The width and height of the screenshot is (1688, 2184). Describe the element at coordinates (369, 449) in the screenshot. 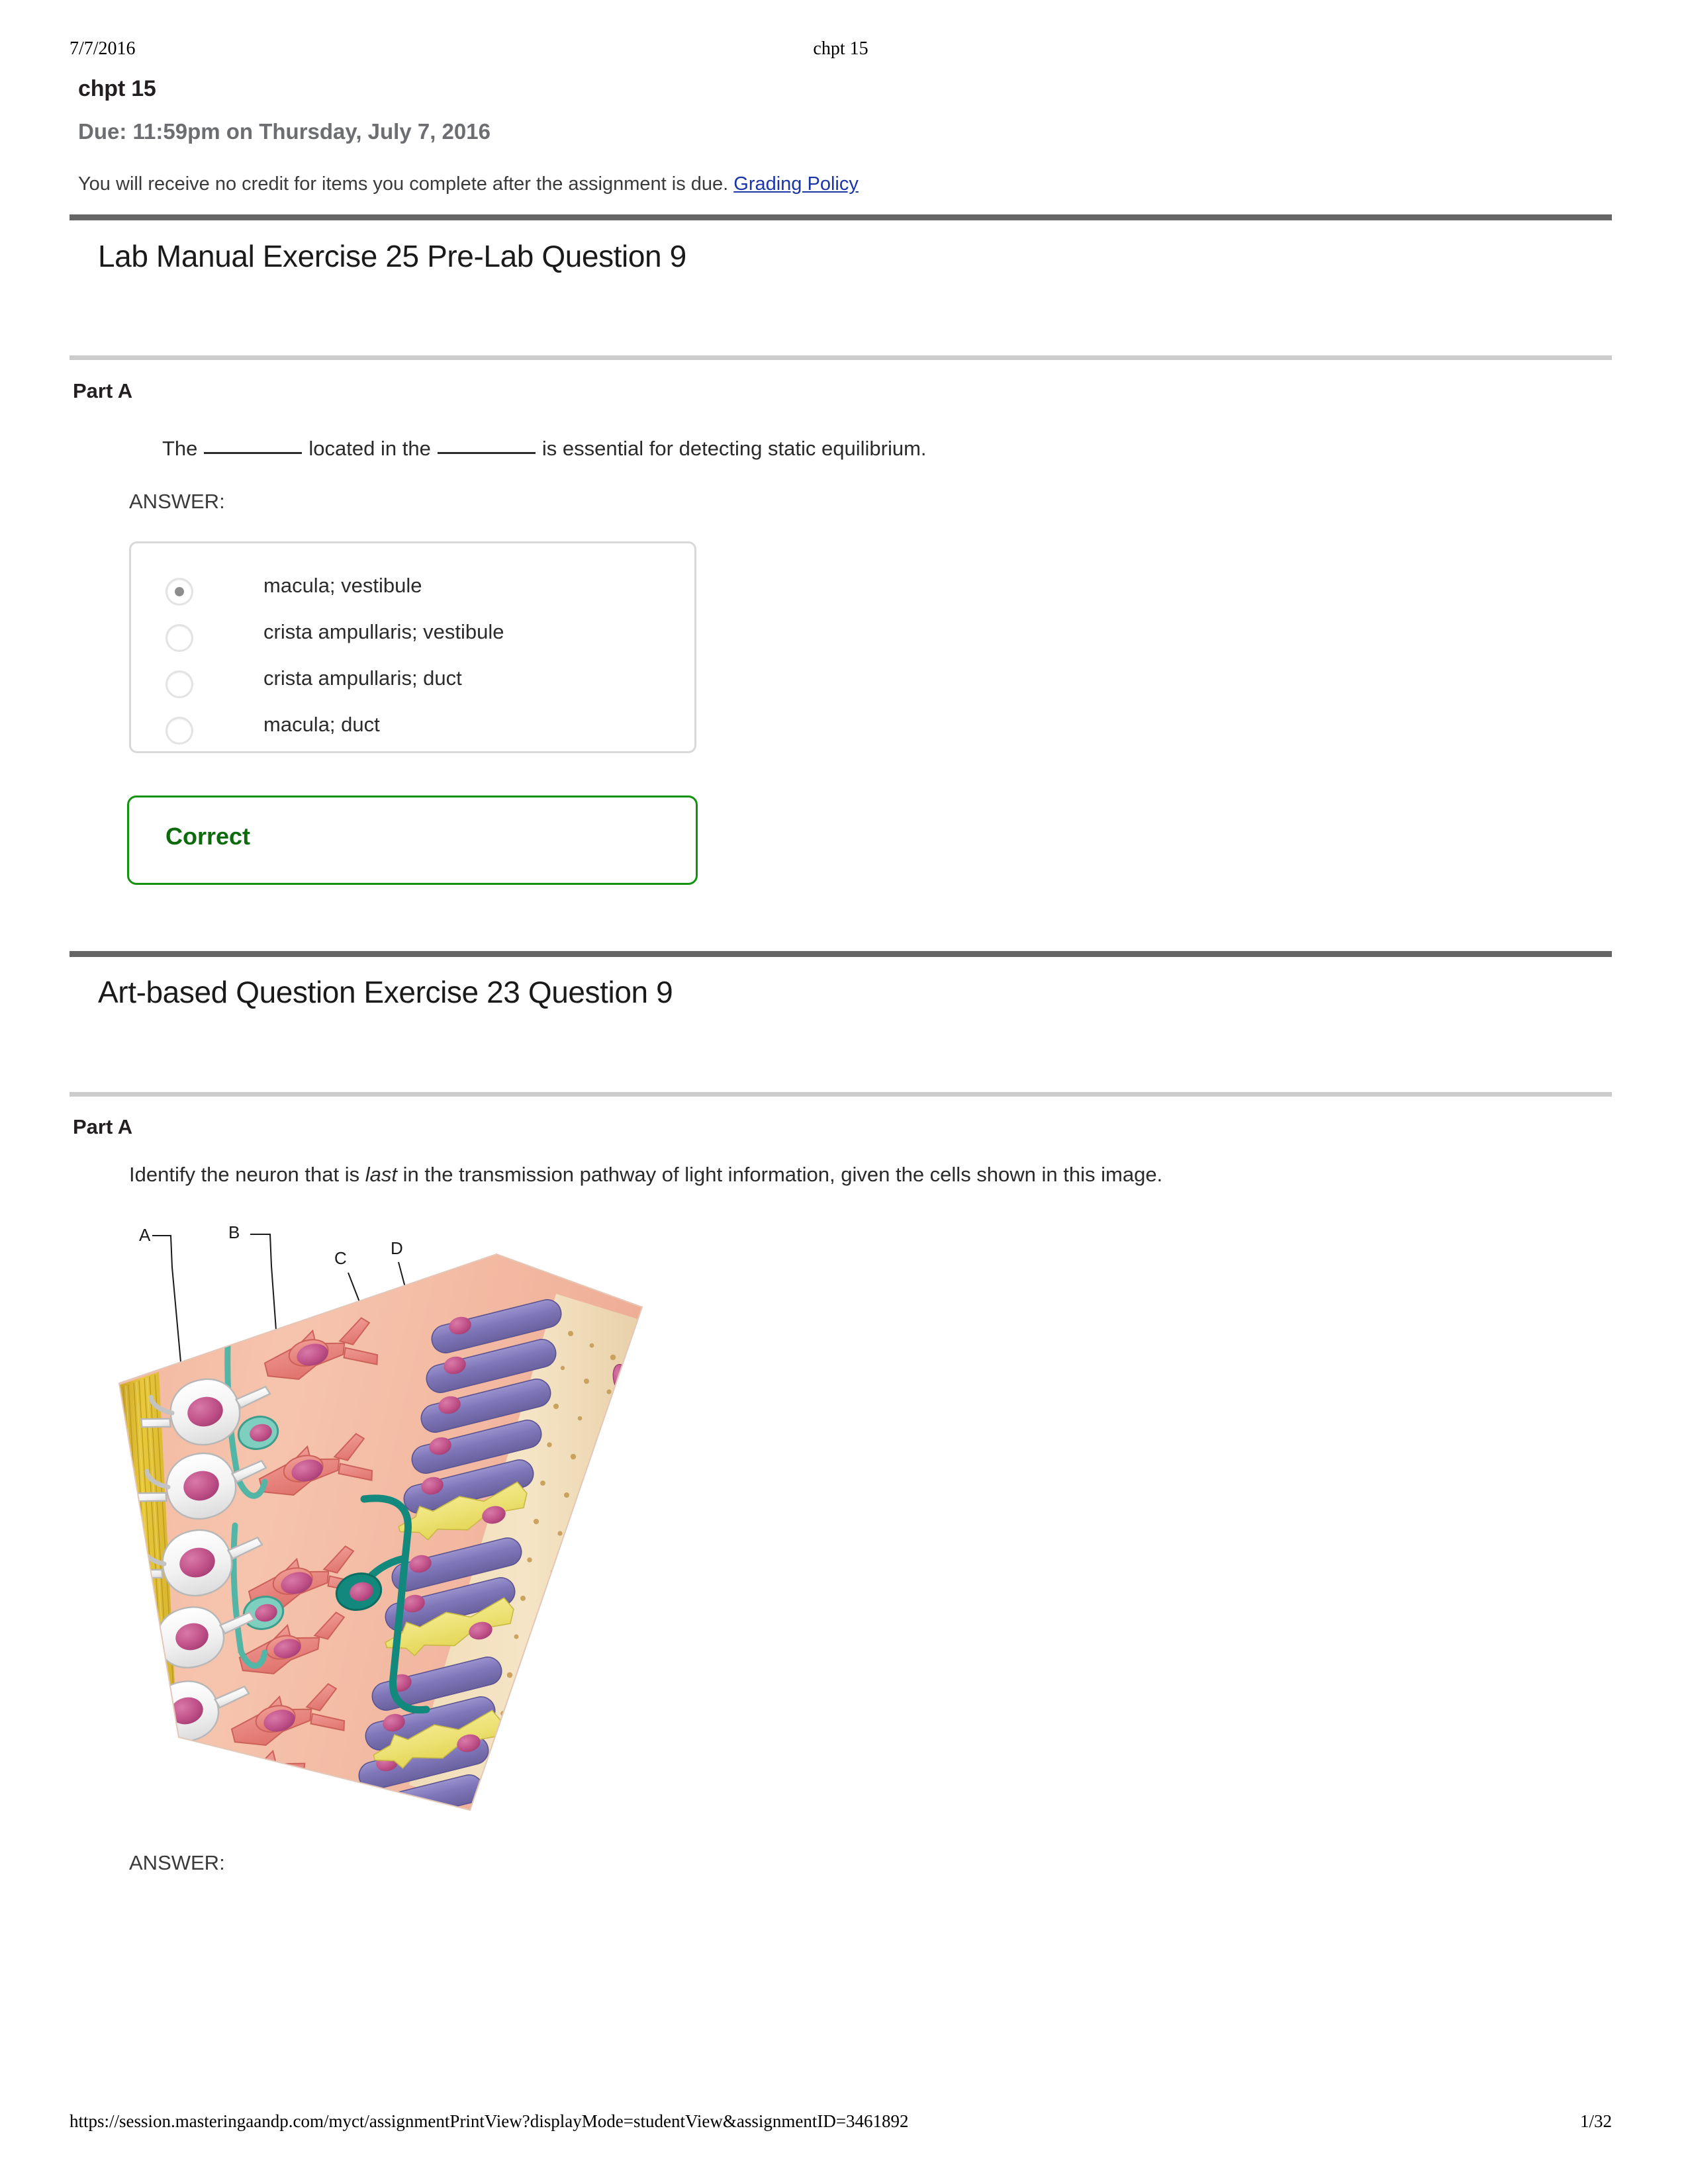

I see `question-middle-1: located in the` at that location.